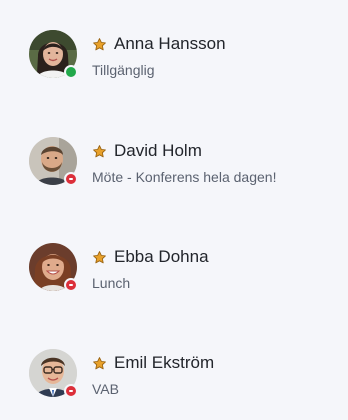 The width and height of the screenshot is (348, 420). What do you see at coordinates (158, 150) in the screenshot?
I see `contact-name: David Holm` at bounding box center [158, 150].